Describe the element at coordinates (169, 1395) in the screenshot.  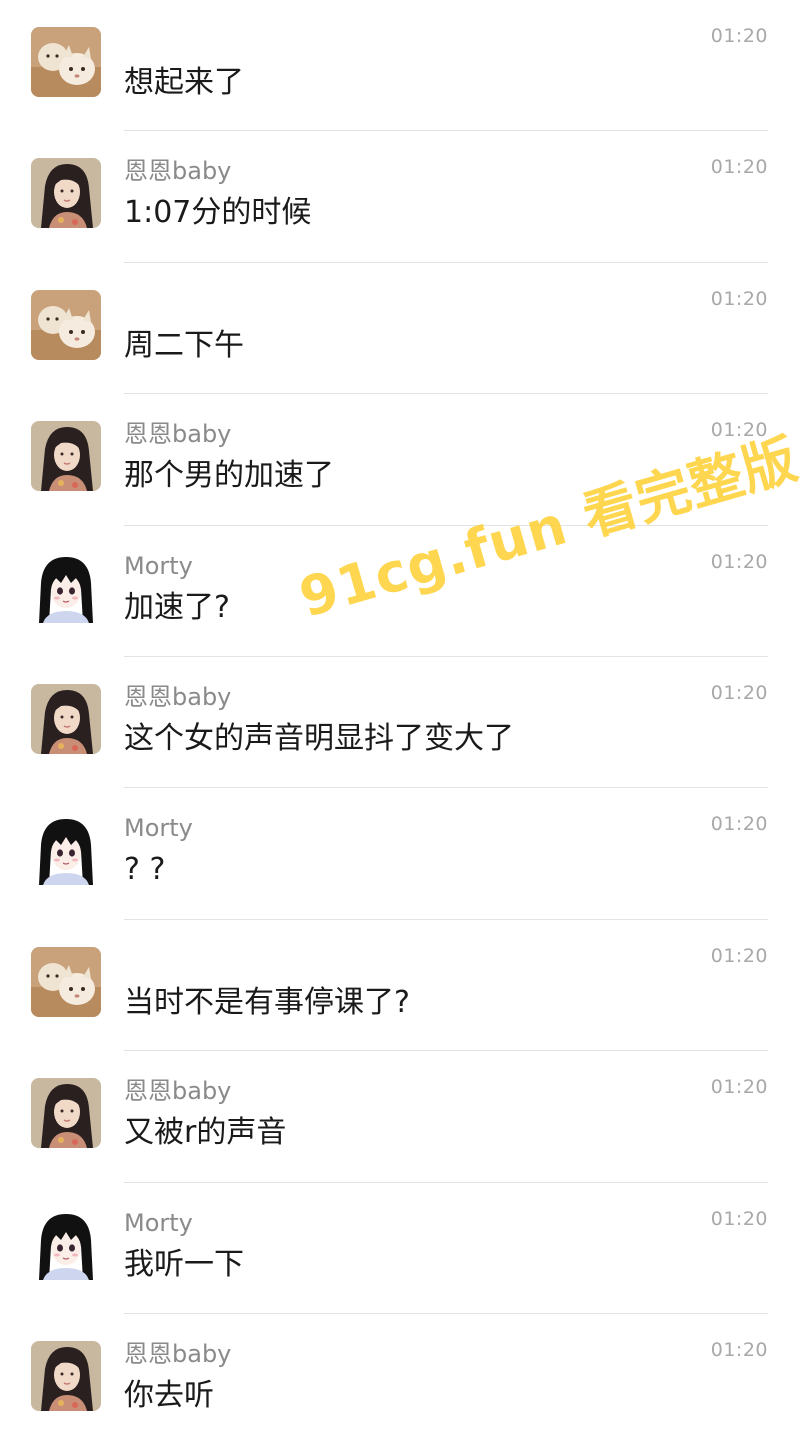
I see `message-text: 你去听` at that location.